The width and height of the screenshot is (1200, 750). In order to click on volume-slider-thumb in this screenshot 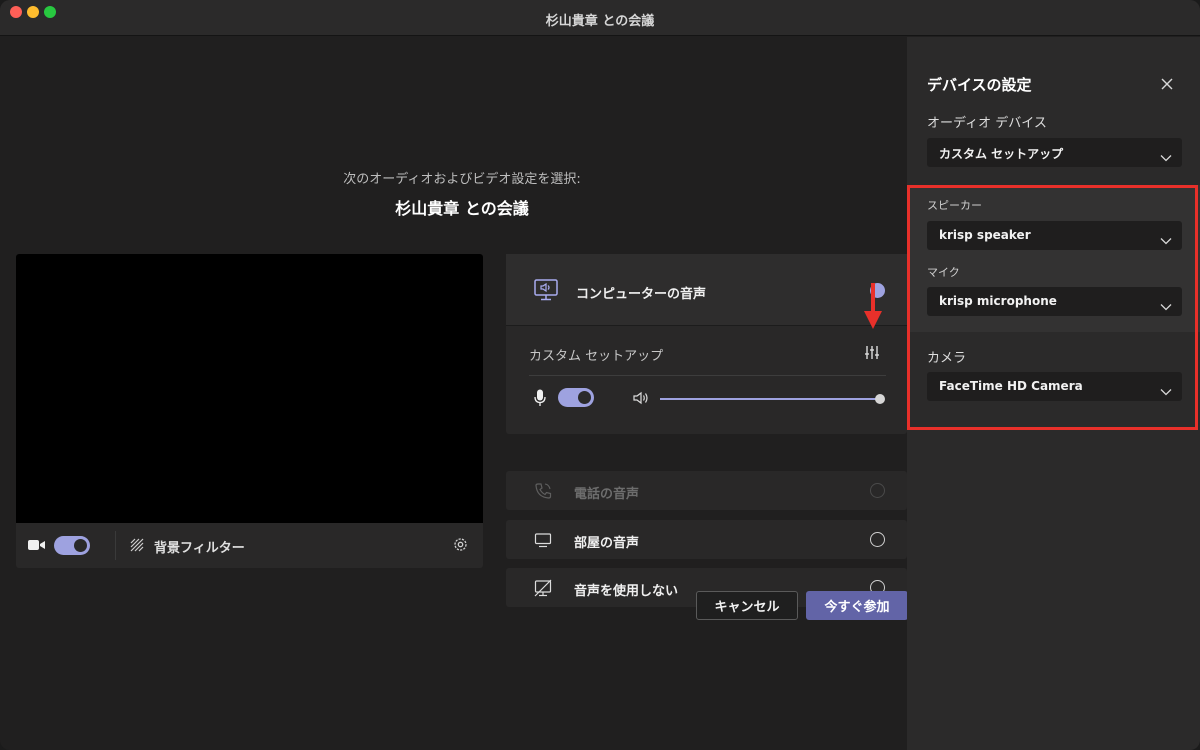, I will do `click(880, 399)`.